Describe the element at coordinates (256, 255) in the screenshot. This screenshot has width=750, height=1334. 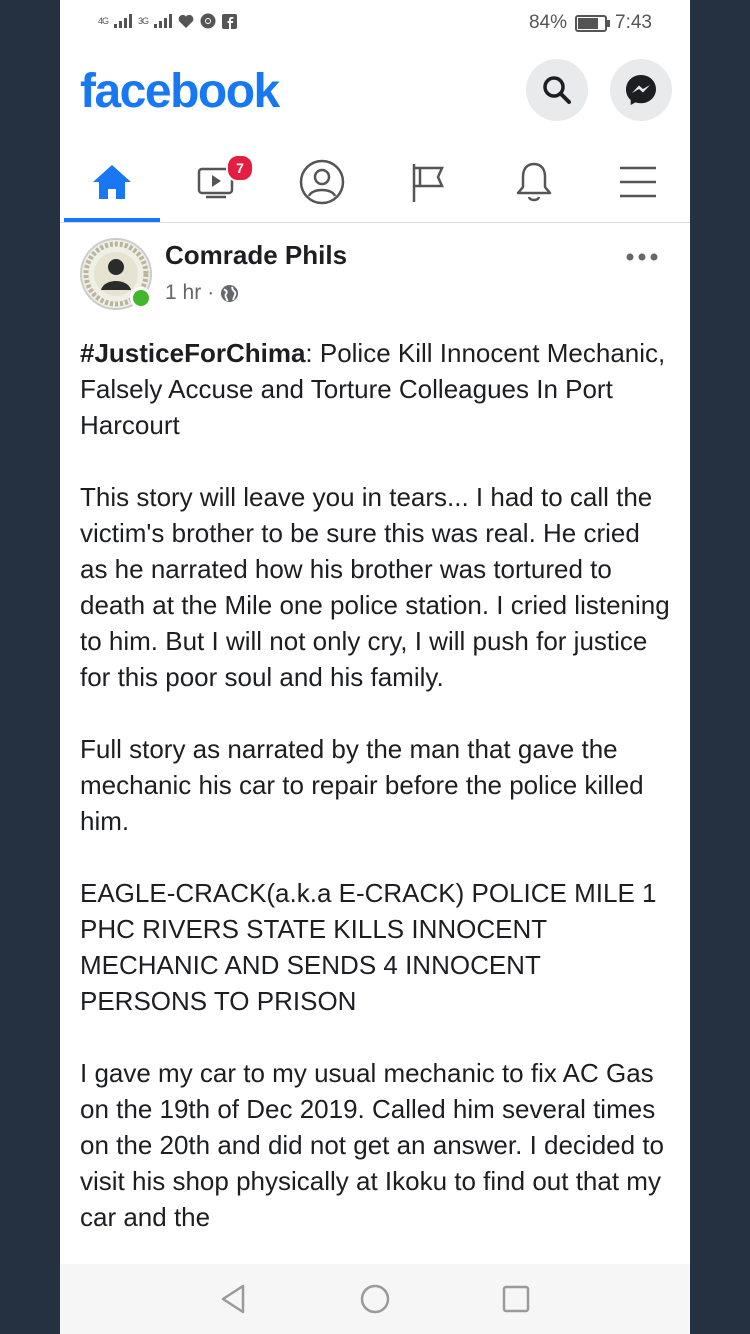
I see `post-author: Comrade Phils` at that location.